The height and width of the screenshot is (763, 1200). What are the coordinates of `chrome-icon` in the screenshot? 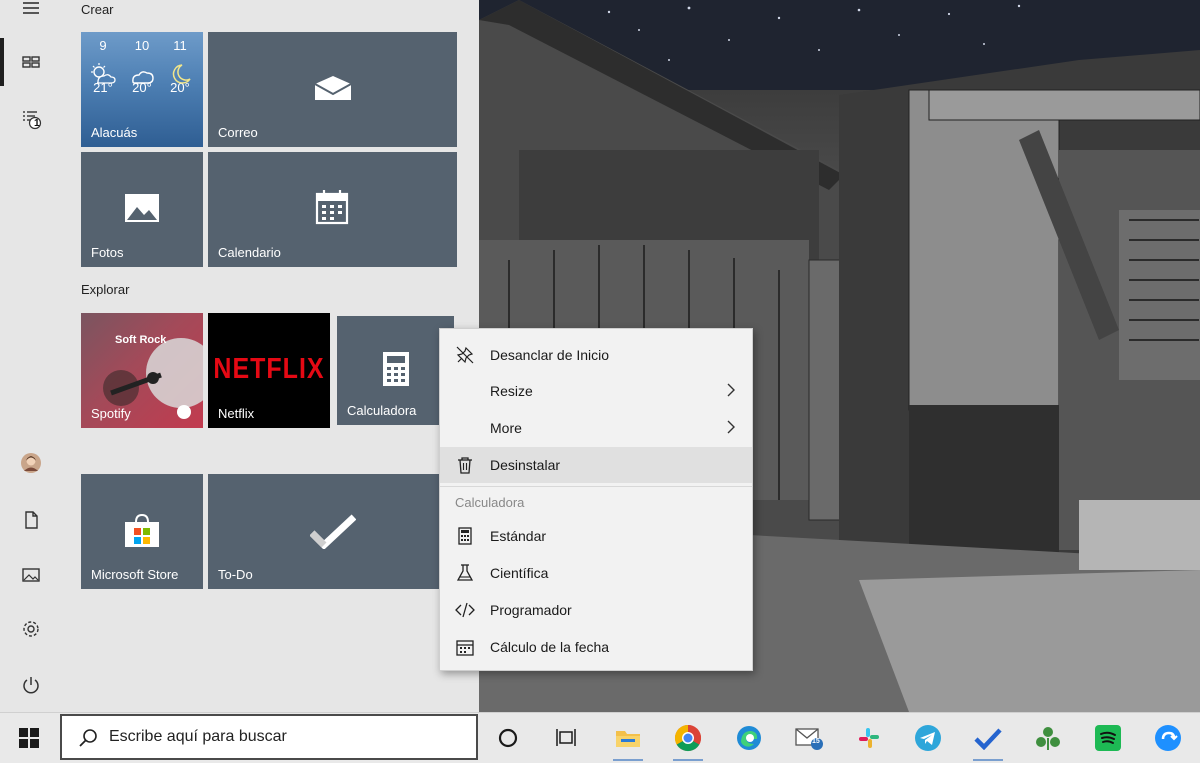 It's located at (688, 738).